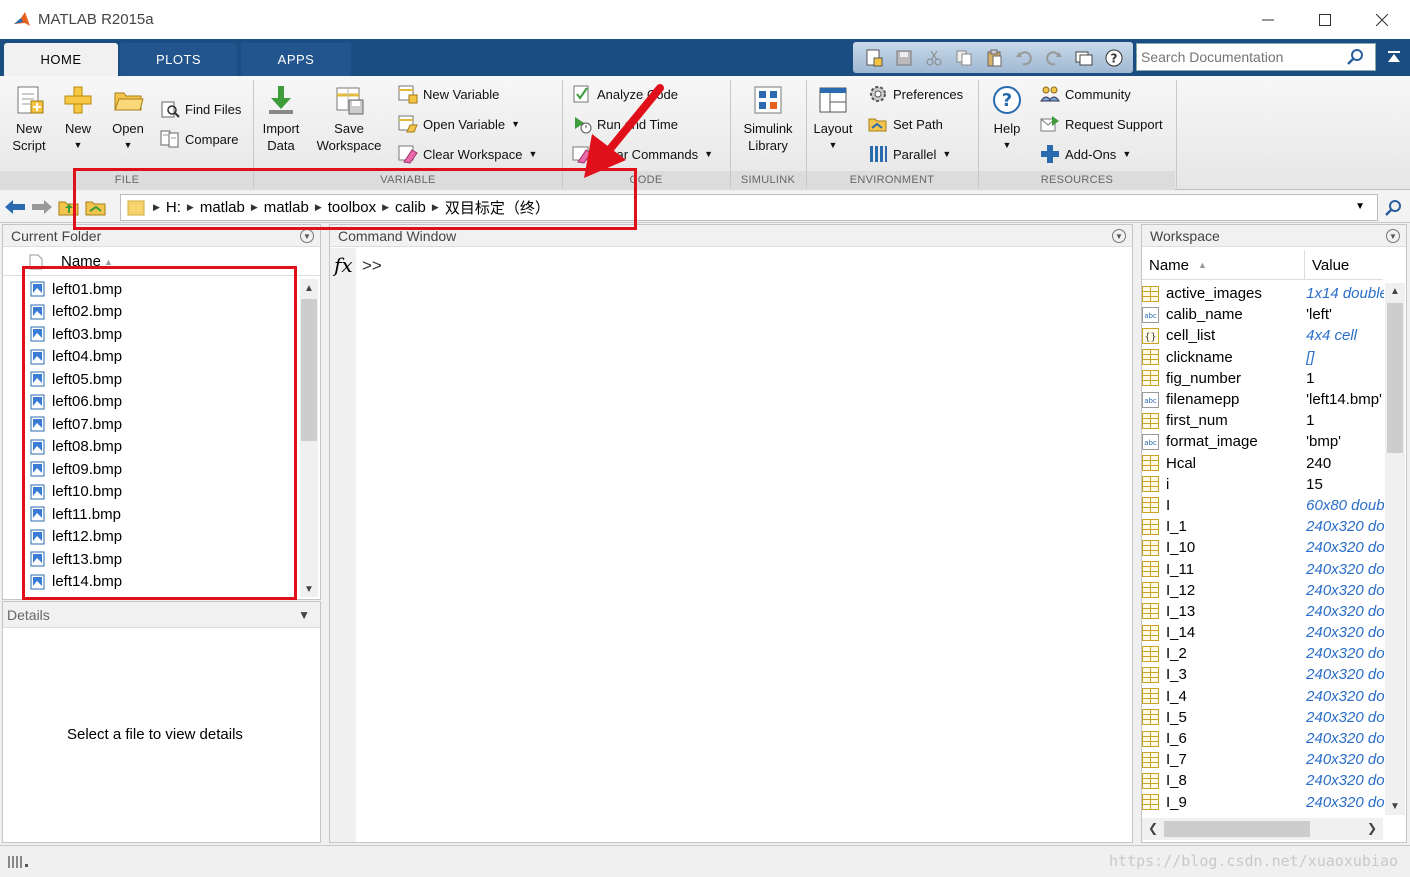  Describe the element at coordinates (1263, 399) in the screenshot. I see `workspace-row: abc filenamepp 'left14.bmp'` at that location.